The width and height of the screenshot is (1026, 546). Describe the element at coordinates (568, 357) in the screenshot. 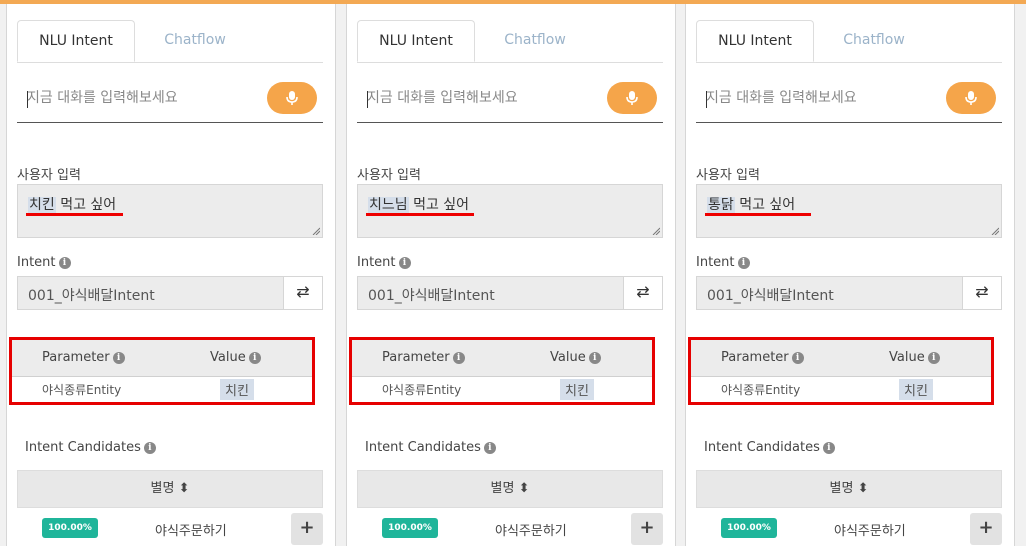

I see `value-header-text: Value` at that location.